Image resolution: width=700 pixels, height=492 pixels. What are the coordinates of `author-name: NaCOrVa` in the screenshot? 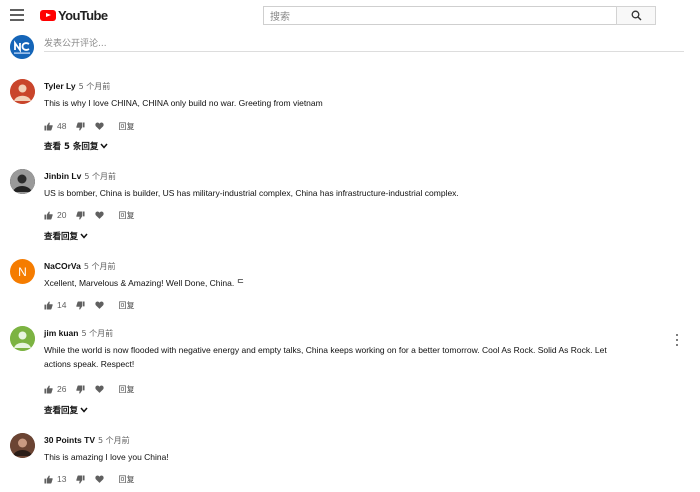 It's located at (62, 266).